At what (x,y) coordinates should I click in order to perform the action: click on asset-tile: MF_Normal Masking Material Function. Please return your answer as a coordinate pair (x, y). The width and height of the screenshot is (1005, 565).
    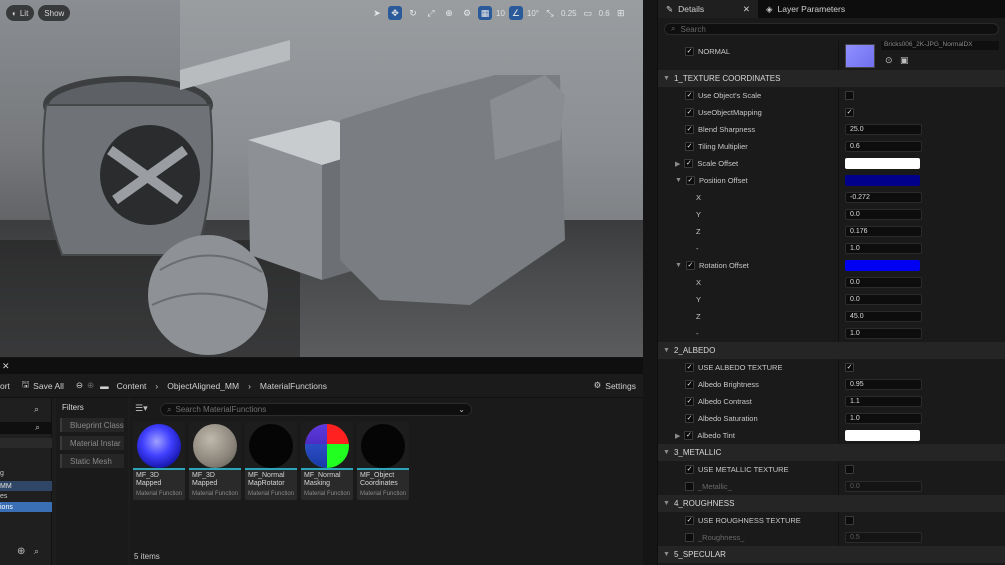
    Looking at the image, I should click on (327, 461).